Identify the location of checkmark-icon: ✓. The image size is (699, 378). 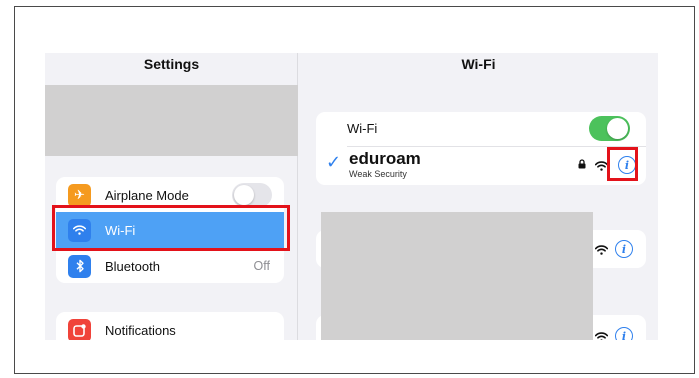
(334, 162).